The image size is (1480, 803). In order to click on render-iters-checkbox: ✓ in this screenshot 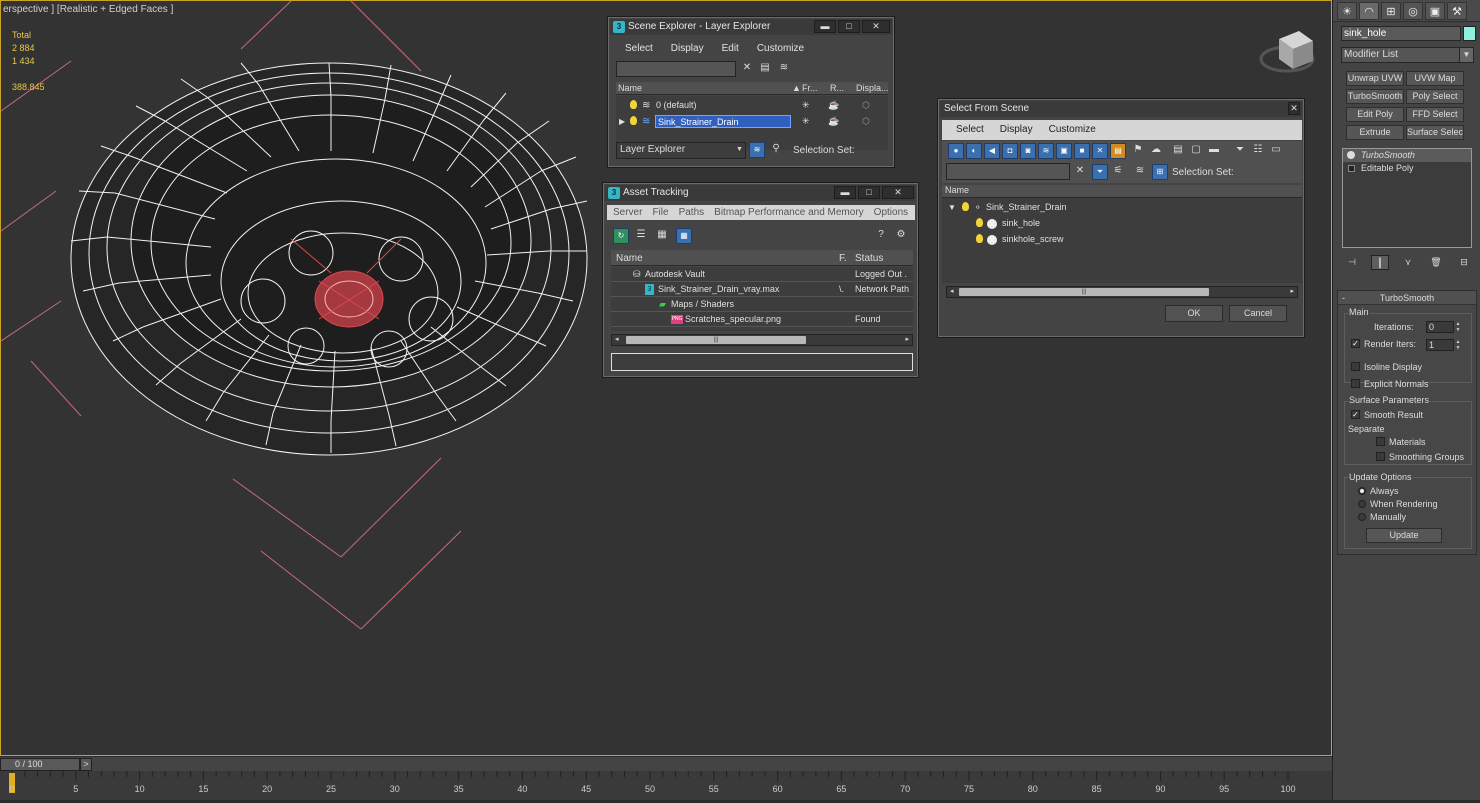, I will do `click(1355, 343)`.